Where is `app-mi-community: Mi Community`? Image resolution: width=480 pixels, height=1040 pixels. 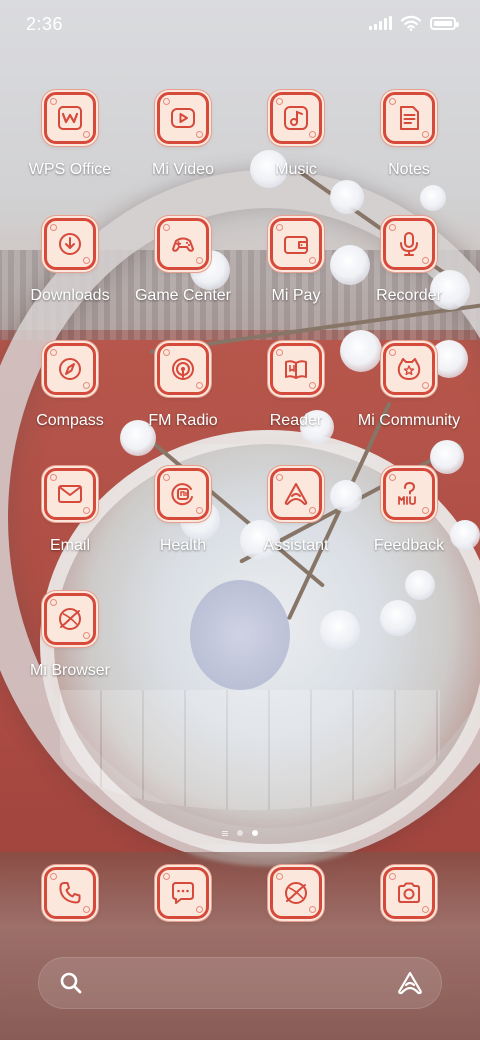 app-mi-community: Mi Community is located at coordinates (409, 398).